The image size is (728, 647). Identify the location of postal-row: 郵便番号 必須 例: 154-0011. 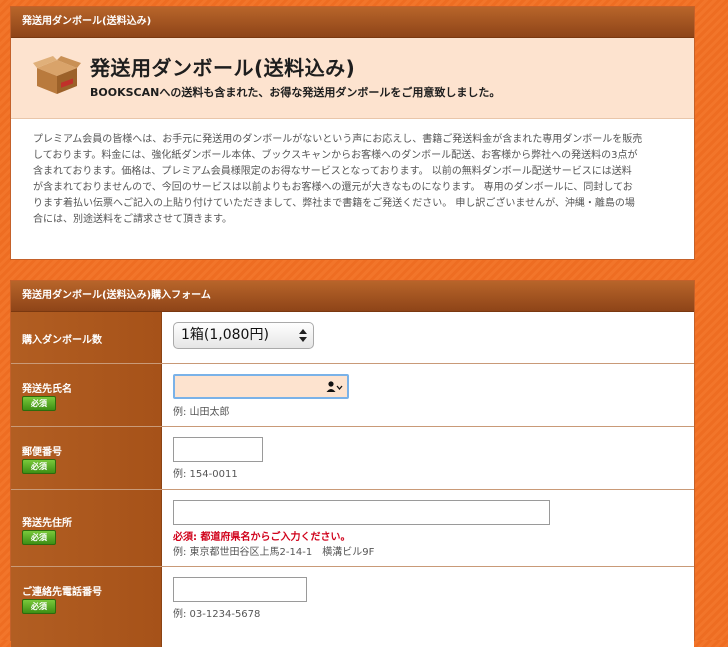
(352, 458).